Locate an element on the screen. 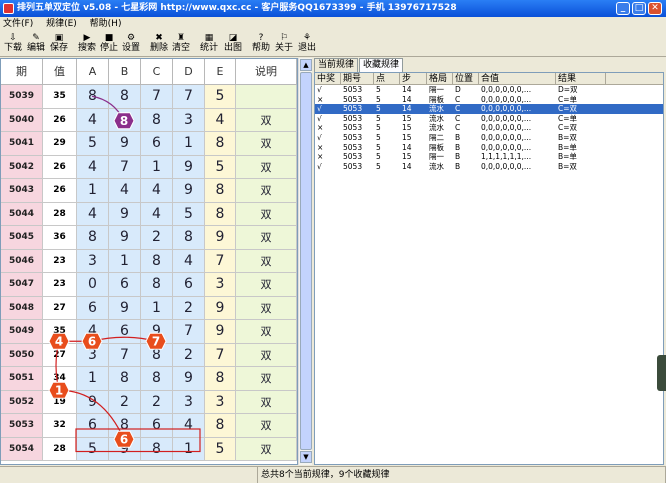  rule-row: × 5053 5 14 隔板 C 0,0,0,0,0,0,... C=单 is located at coordinates (489, 100).